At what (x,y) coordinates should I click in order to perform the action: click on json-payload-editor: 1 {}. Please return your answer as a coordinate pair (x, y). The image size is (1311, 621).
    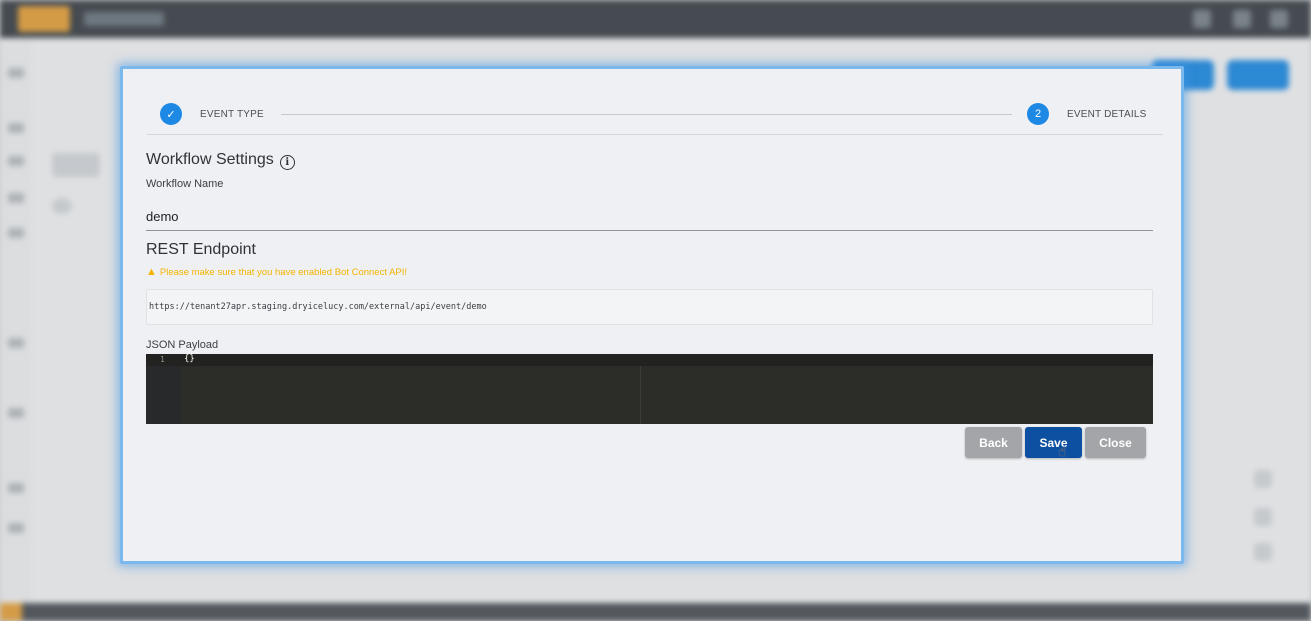
    Looking at the image, I should click on (649, 389).